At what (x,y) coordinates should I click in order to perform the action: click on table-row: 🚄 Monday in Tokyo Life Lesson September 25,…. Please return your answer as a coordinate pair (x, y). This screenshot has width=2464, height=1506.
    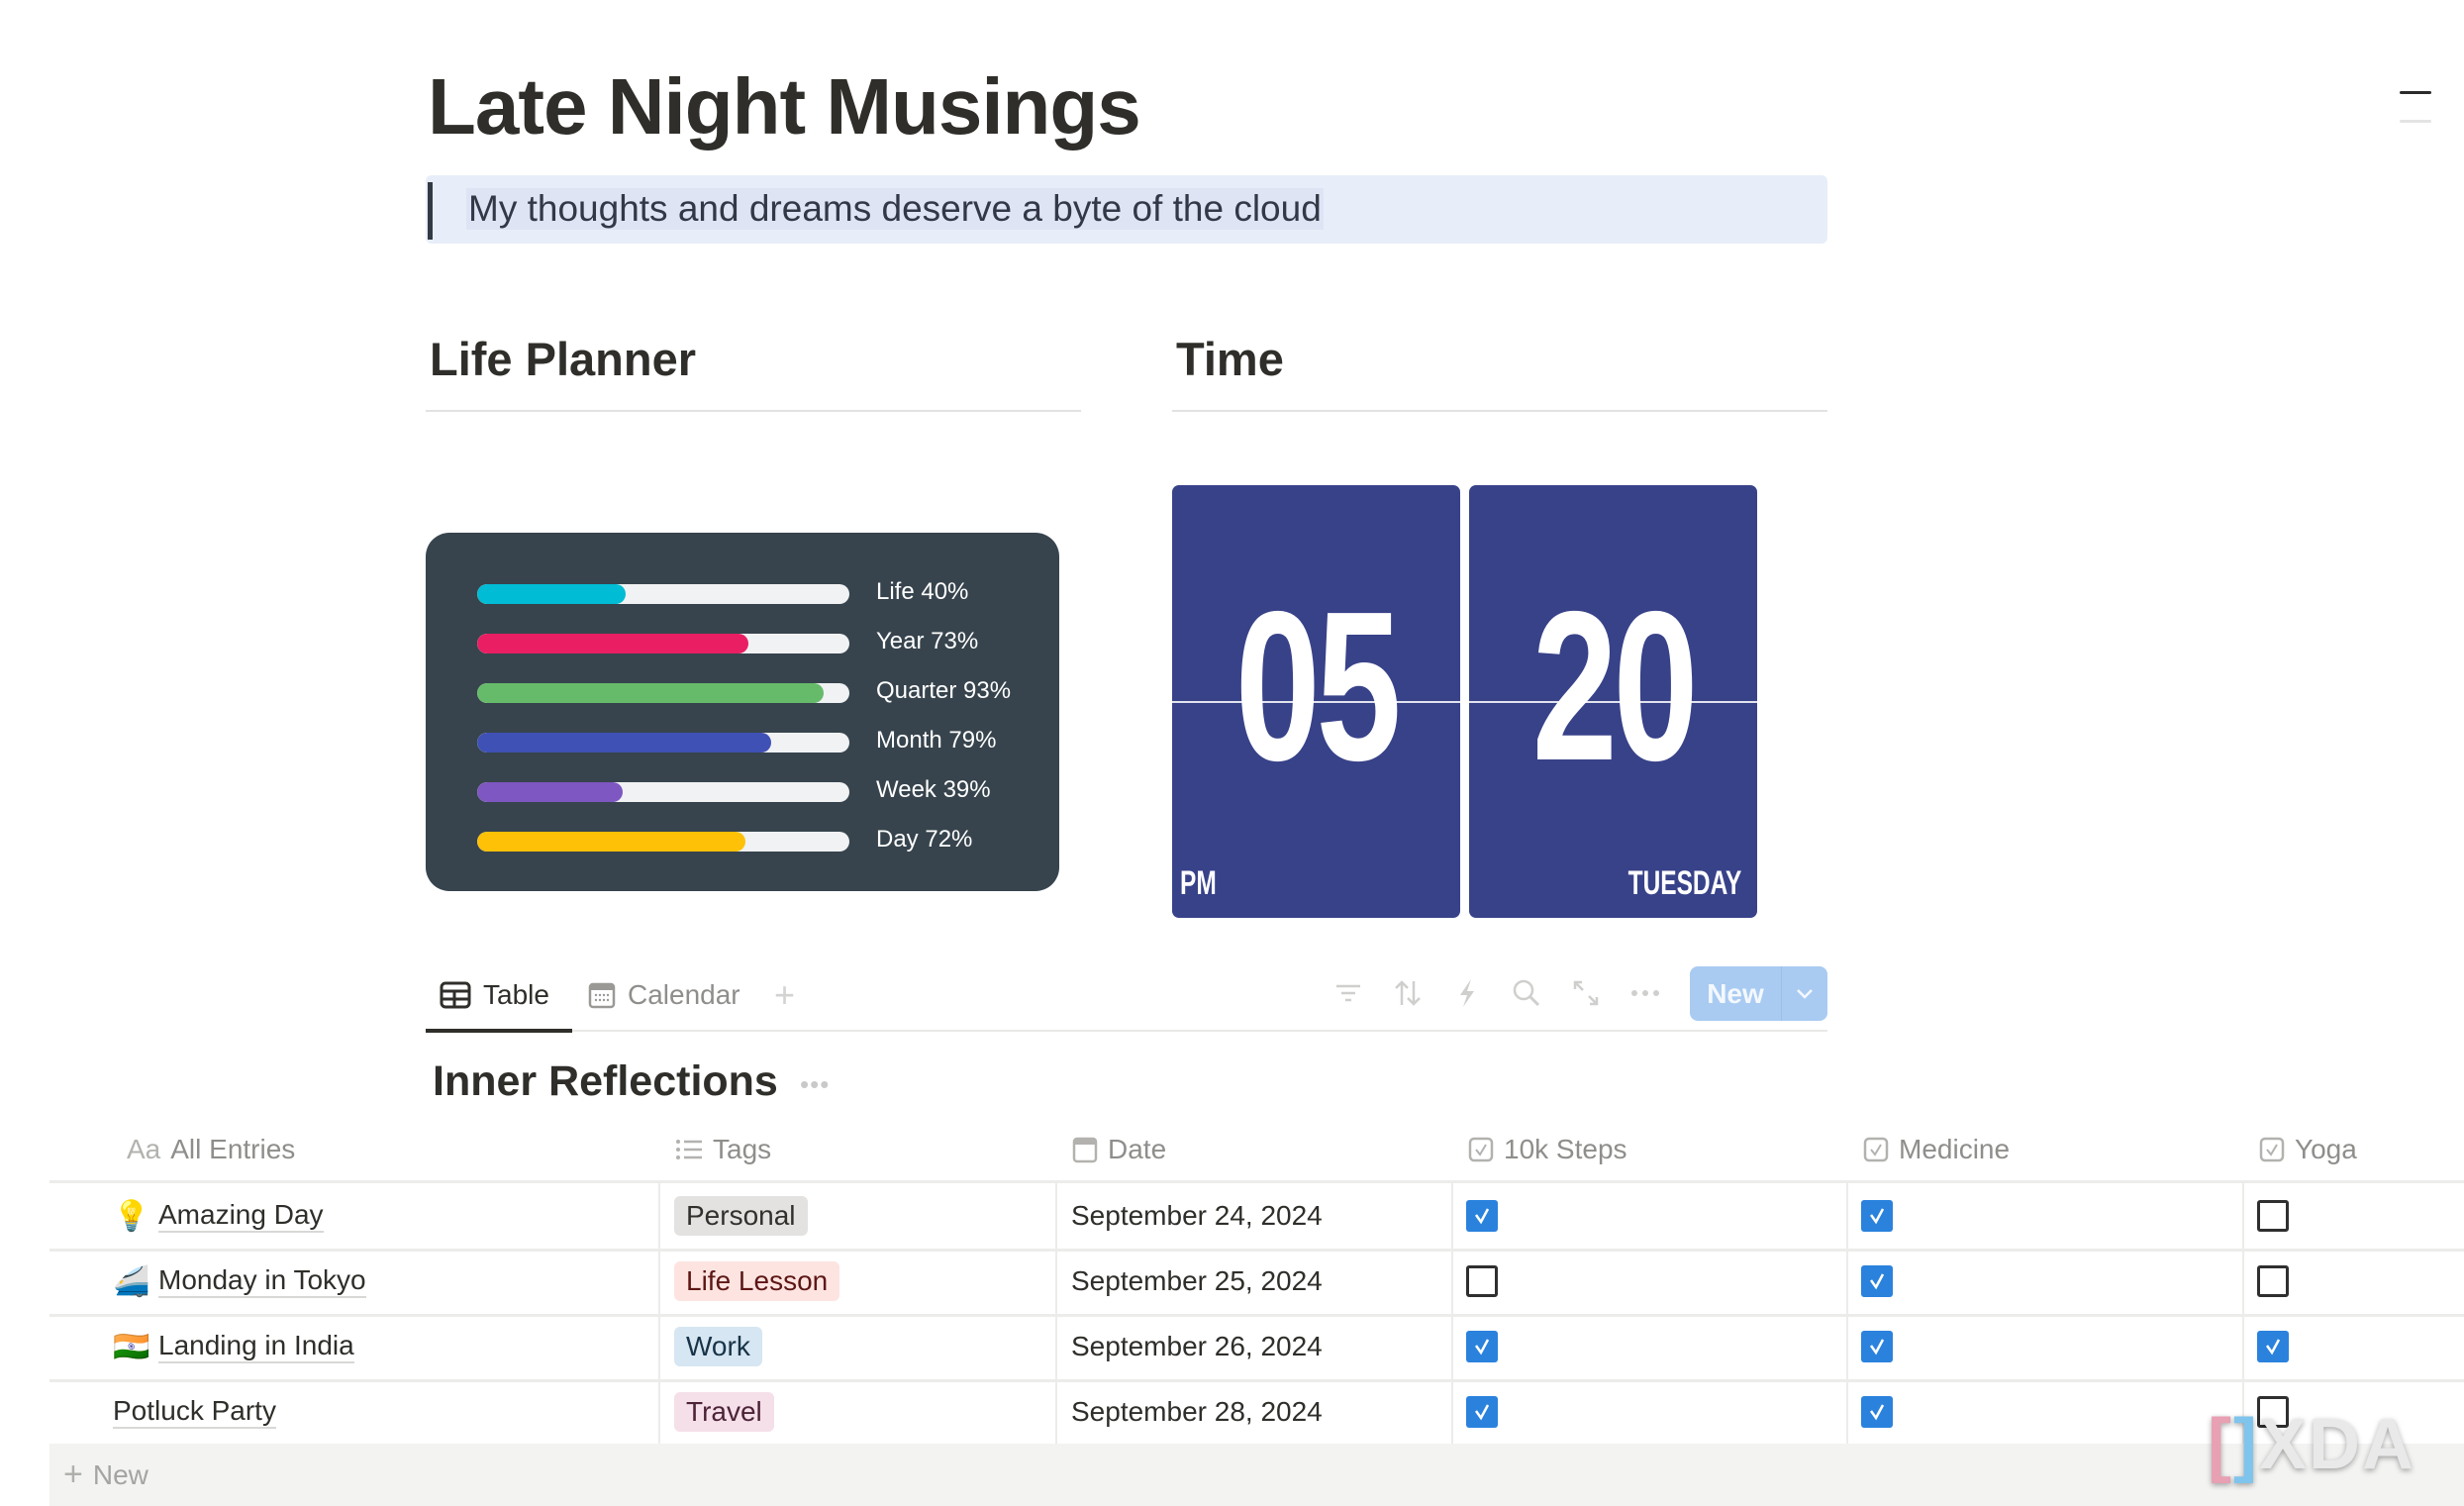
    Looking at the image, I should click on (1256, 1281).